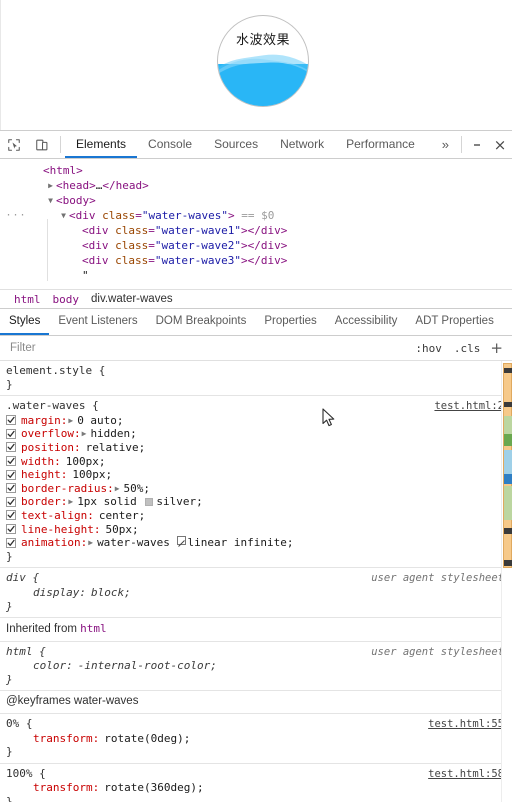 The width and height of the screenshot is (512, 802). What do you see at coordinates (25, 322) in the screenshot?
I see `tab-styles: Styles` at bounding box center [25, 322].